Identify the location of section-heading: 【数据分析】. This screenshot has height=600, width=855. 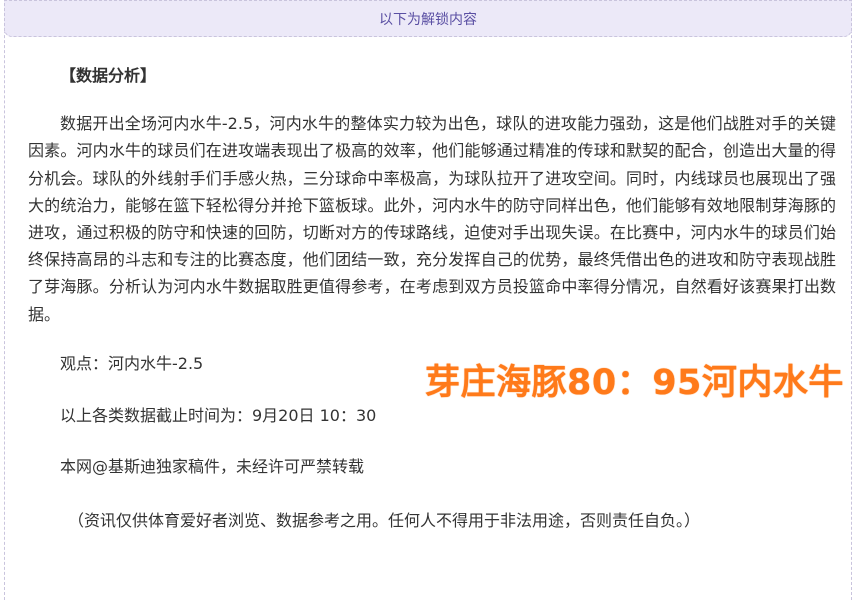
(108, 75).